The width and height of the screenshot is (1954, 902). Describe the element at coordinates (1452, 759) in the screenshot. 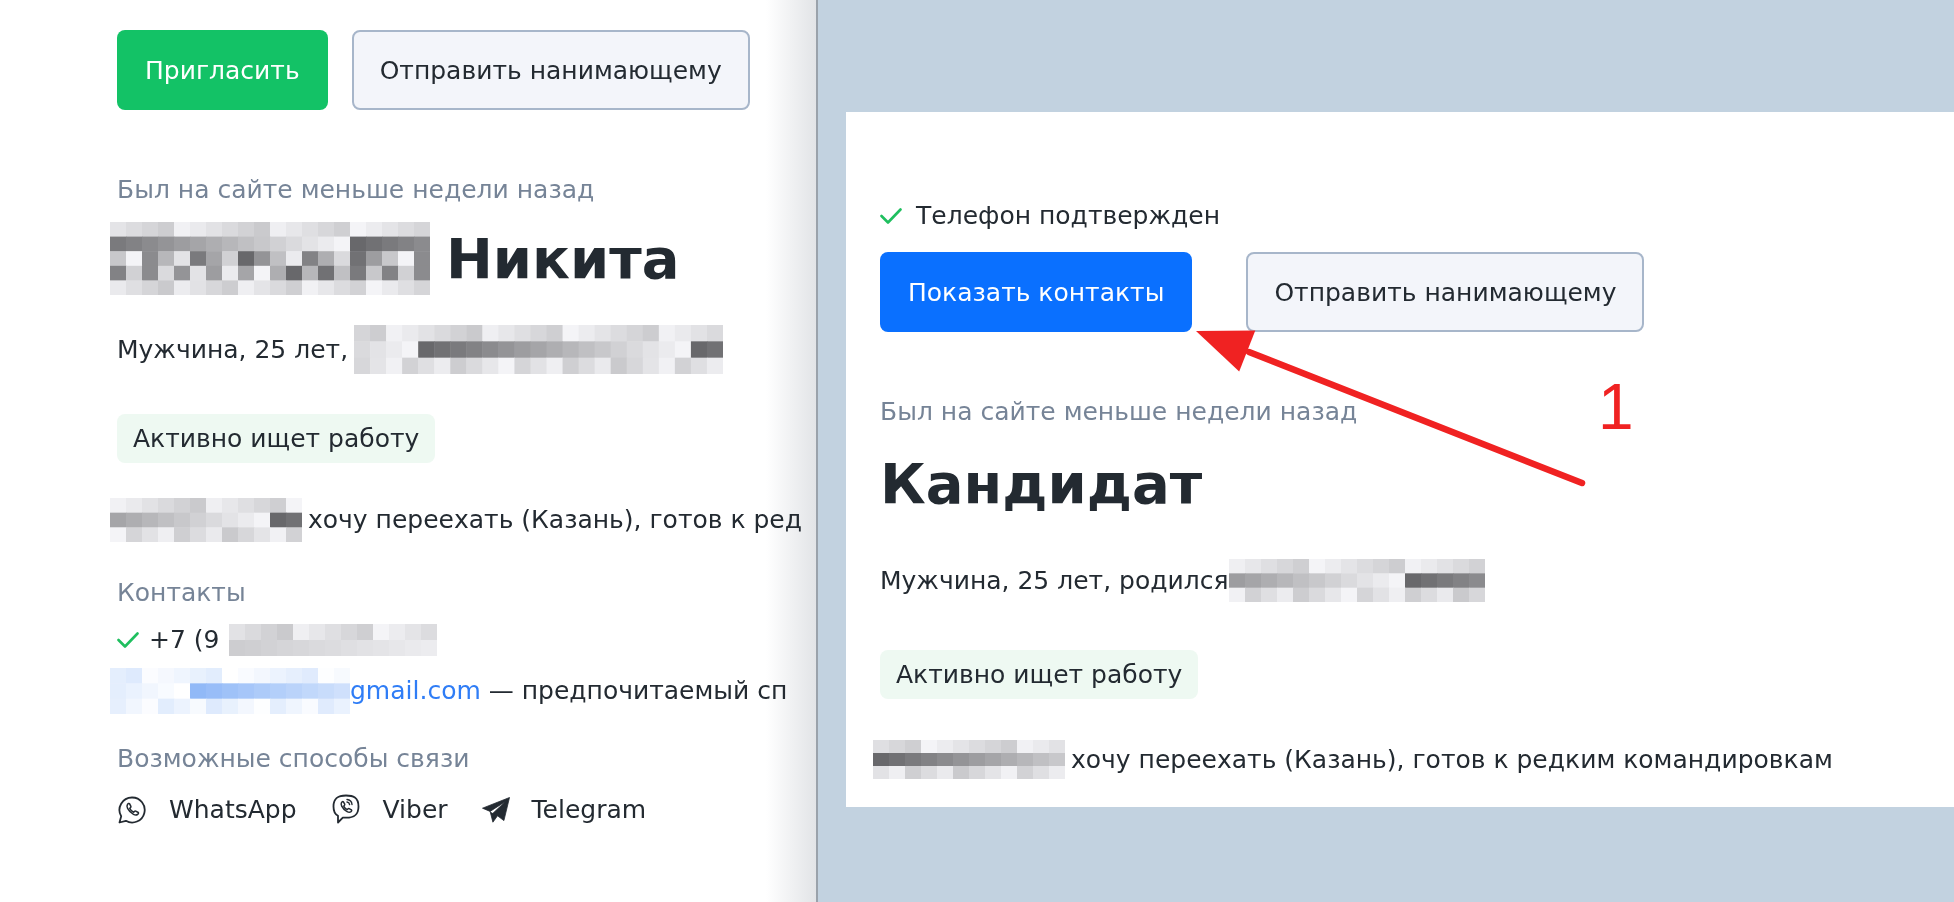

I see `relocation-text: хочу переехать (Казань), готов к редким командировкам` at that location.